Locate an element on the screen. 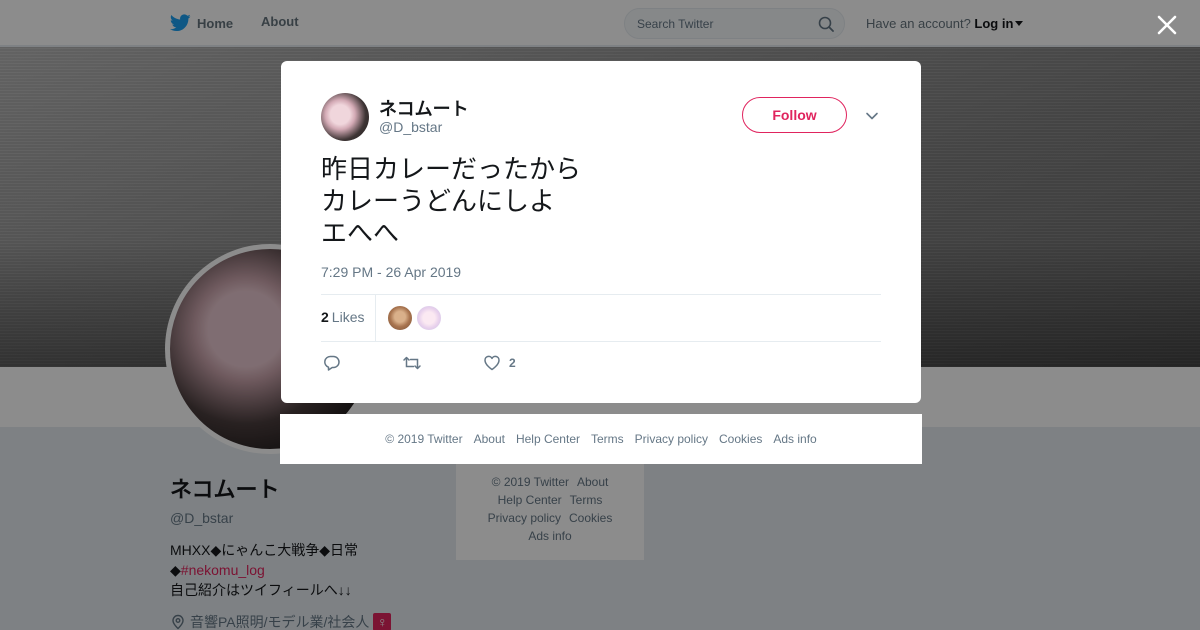 The image size is (1200, 630). chevron-down-icon is located at coordinates (872, 116).